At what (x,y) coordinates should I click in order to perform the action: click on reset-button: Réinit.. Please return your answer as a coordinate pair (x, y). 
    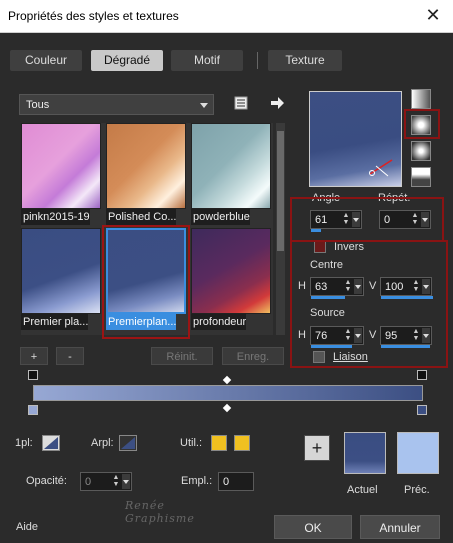
    Looking at the image, I should click on (182, 356).